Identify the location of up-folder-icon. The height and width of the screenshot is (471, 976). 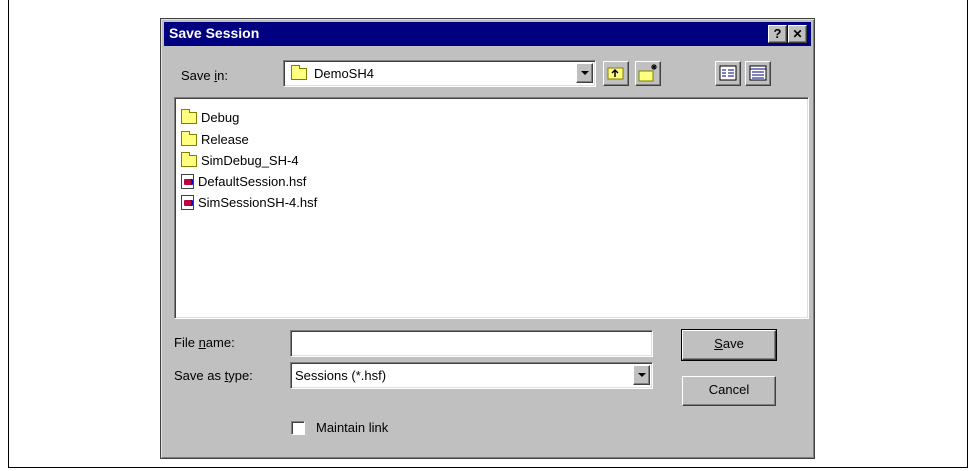
(615, 73).